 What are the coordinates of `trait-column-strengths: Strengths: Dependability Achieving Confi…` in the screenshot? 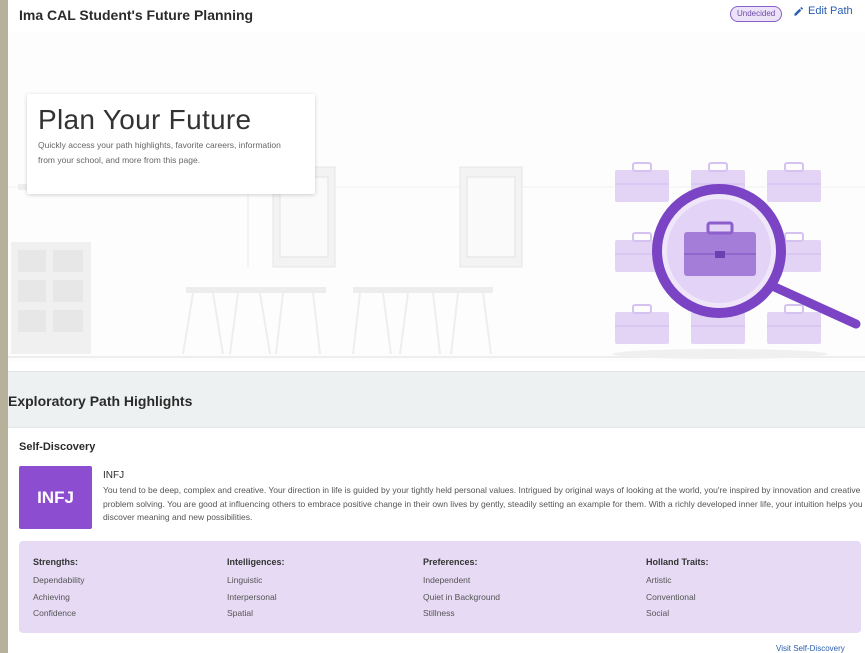 It's located at (59, 589).